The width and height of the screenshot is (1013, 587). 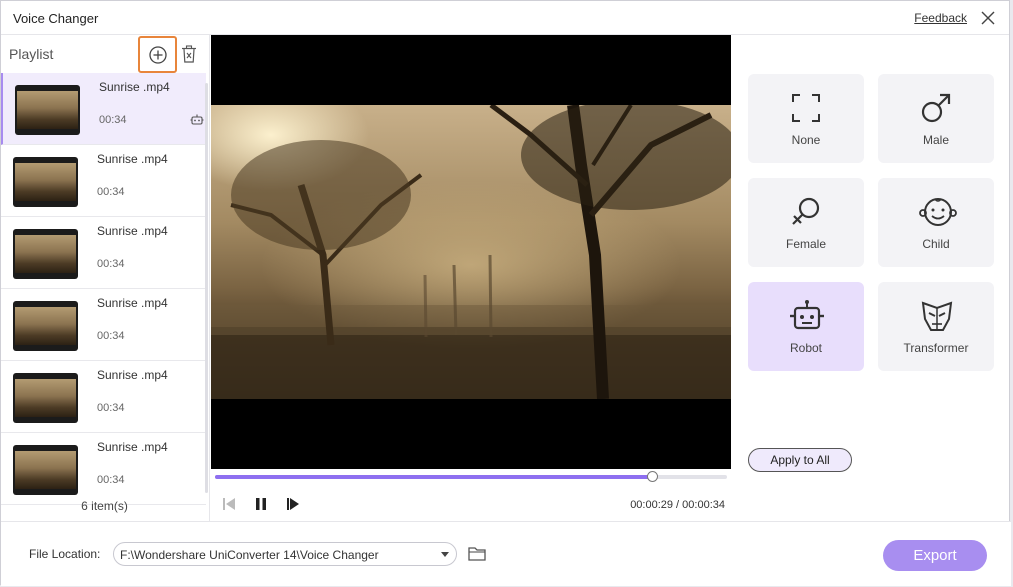 What do you see at coordinates (935, 140) in the screenshot?
I see `effect-label: Male` at bounding box center [935, 140].